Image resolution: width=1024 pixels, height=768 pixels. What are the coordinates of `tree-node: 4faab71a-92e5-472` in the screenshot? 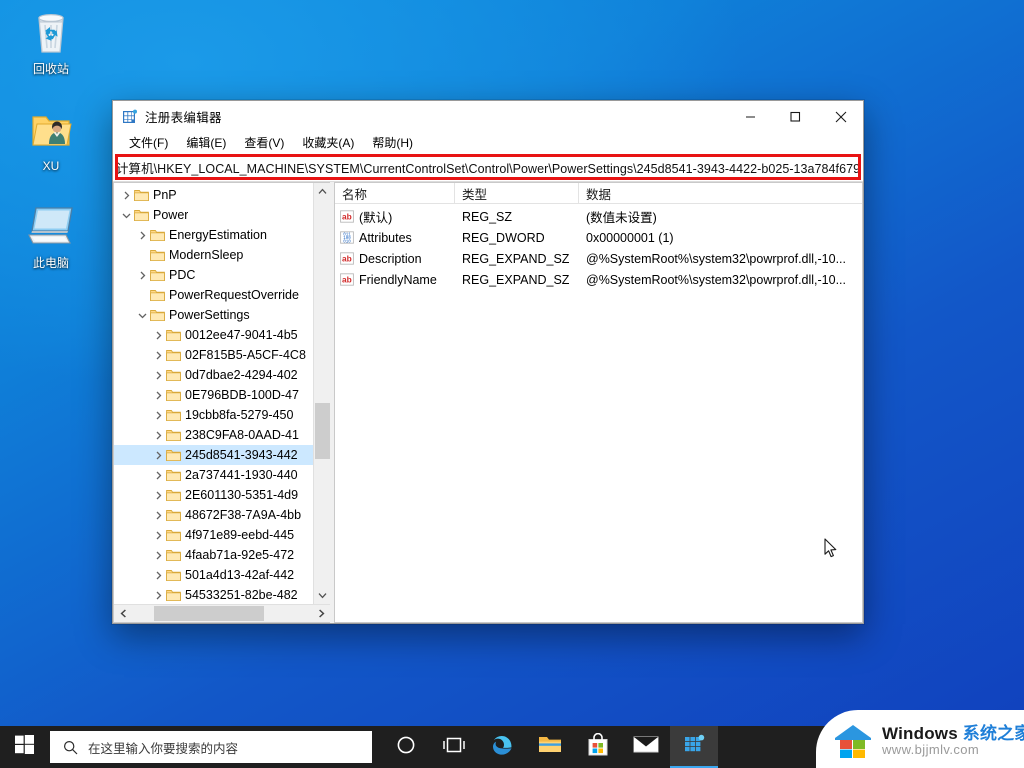 It's located at (222, 555).